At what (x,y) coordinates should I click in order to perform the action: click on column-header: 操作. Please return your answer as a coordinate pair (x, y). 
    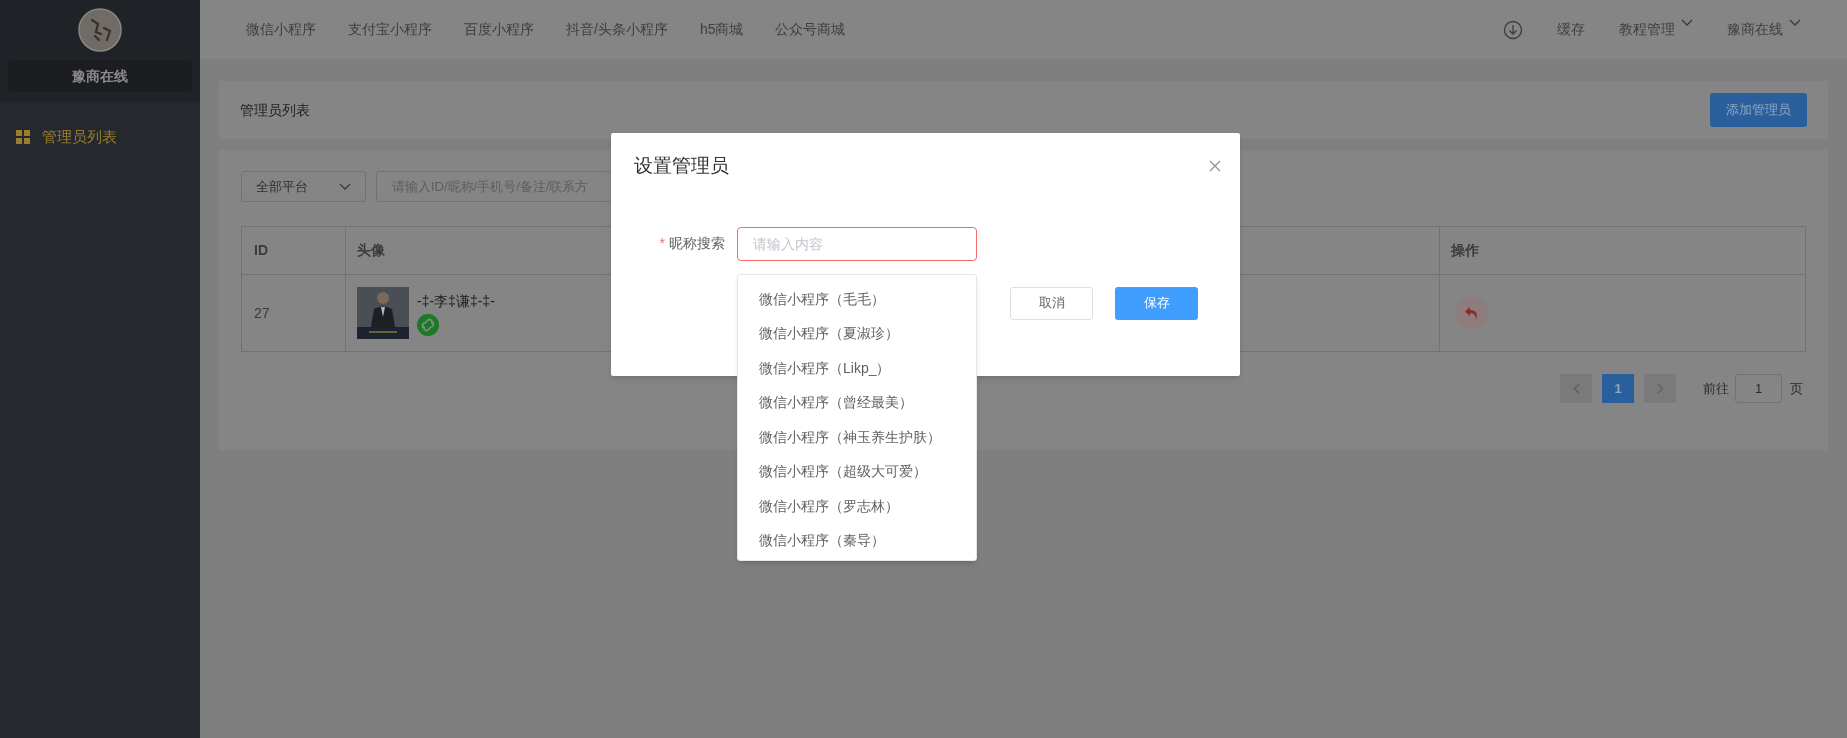
    Looking at the image, I should click on (1465, 250).